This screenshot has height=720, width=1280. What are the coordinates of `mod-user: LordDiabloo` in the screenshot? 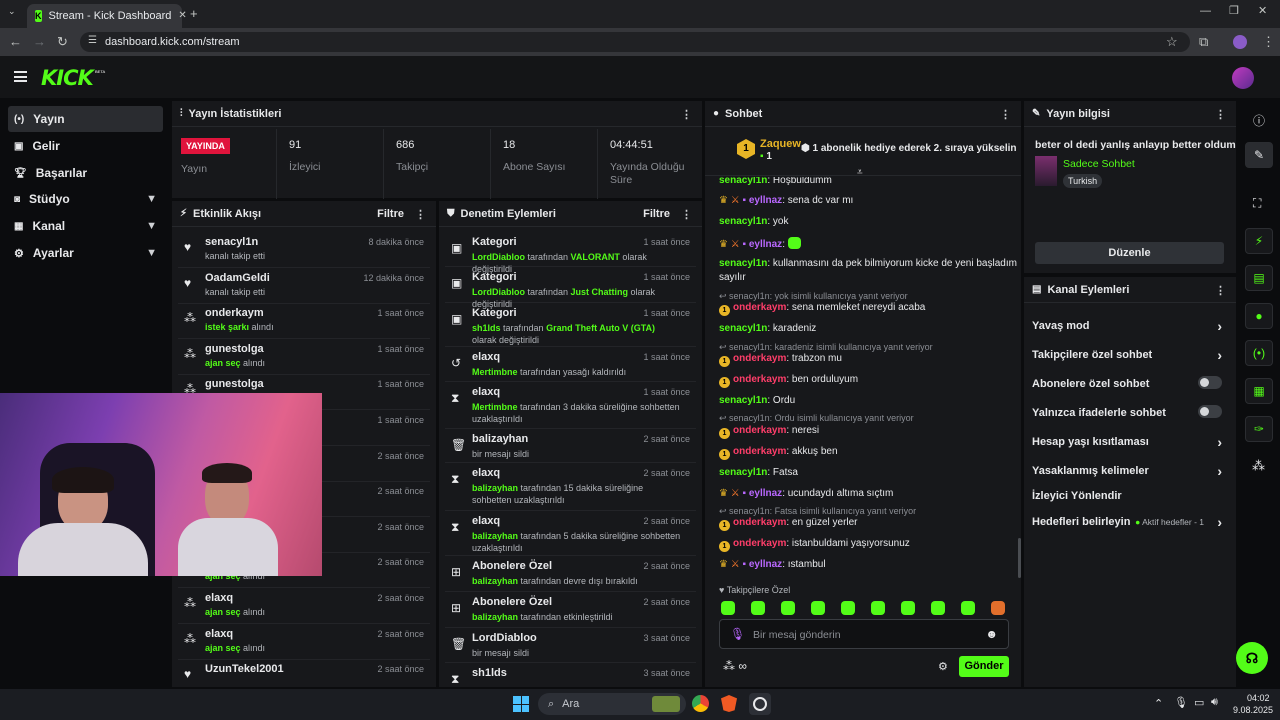 It's located at (498, 257).